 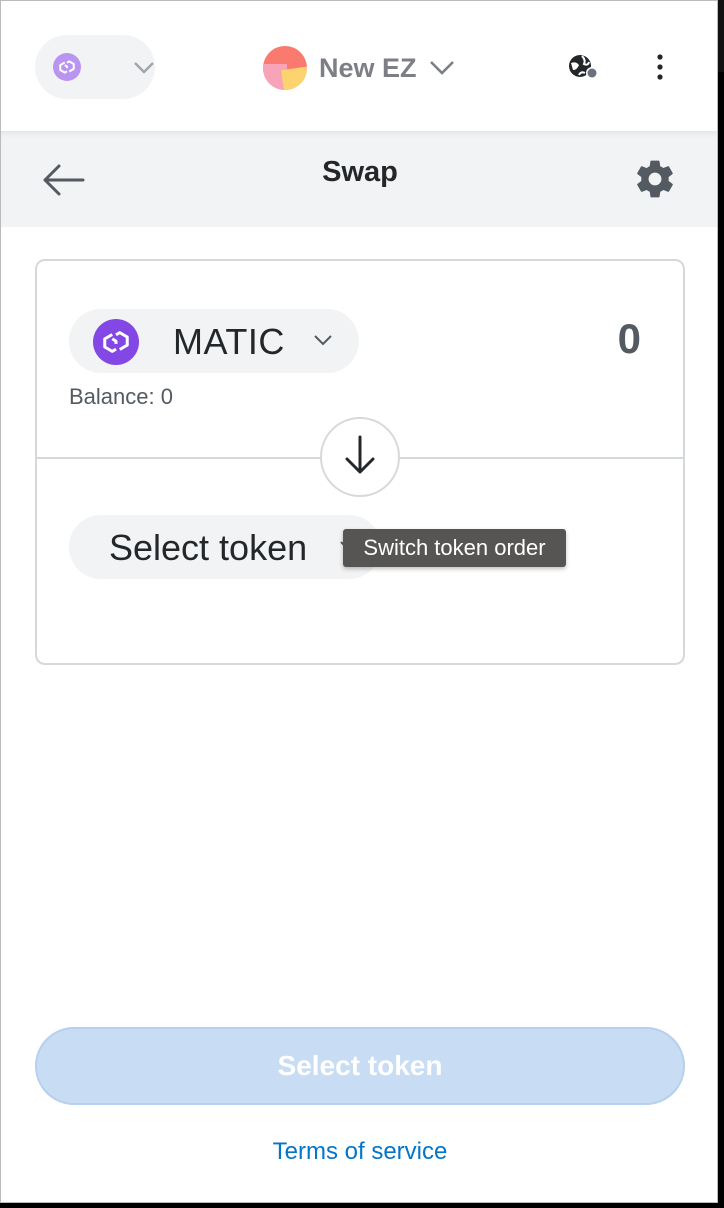 What do you see at coordinates (454, 548) in the screenshot?
I see `switch-token-order-tooltip: Switch token order` at bounding box center [454, 548].